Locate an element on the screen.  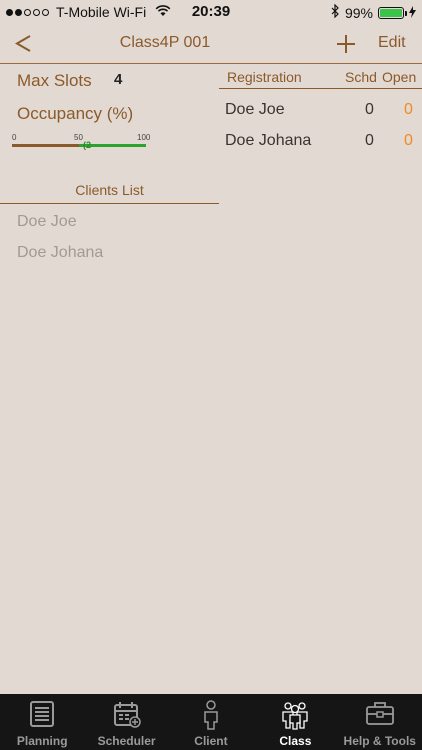
status-right: 99% is located at coordinates (373, 12).